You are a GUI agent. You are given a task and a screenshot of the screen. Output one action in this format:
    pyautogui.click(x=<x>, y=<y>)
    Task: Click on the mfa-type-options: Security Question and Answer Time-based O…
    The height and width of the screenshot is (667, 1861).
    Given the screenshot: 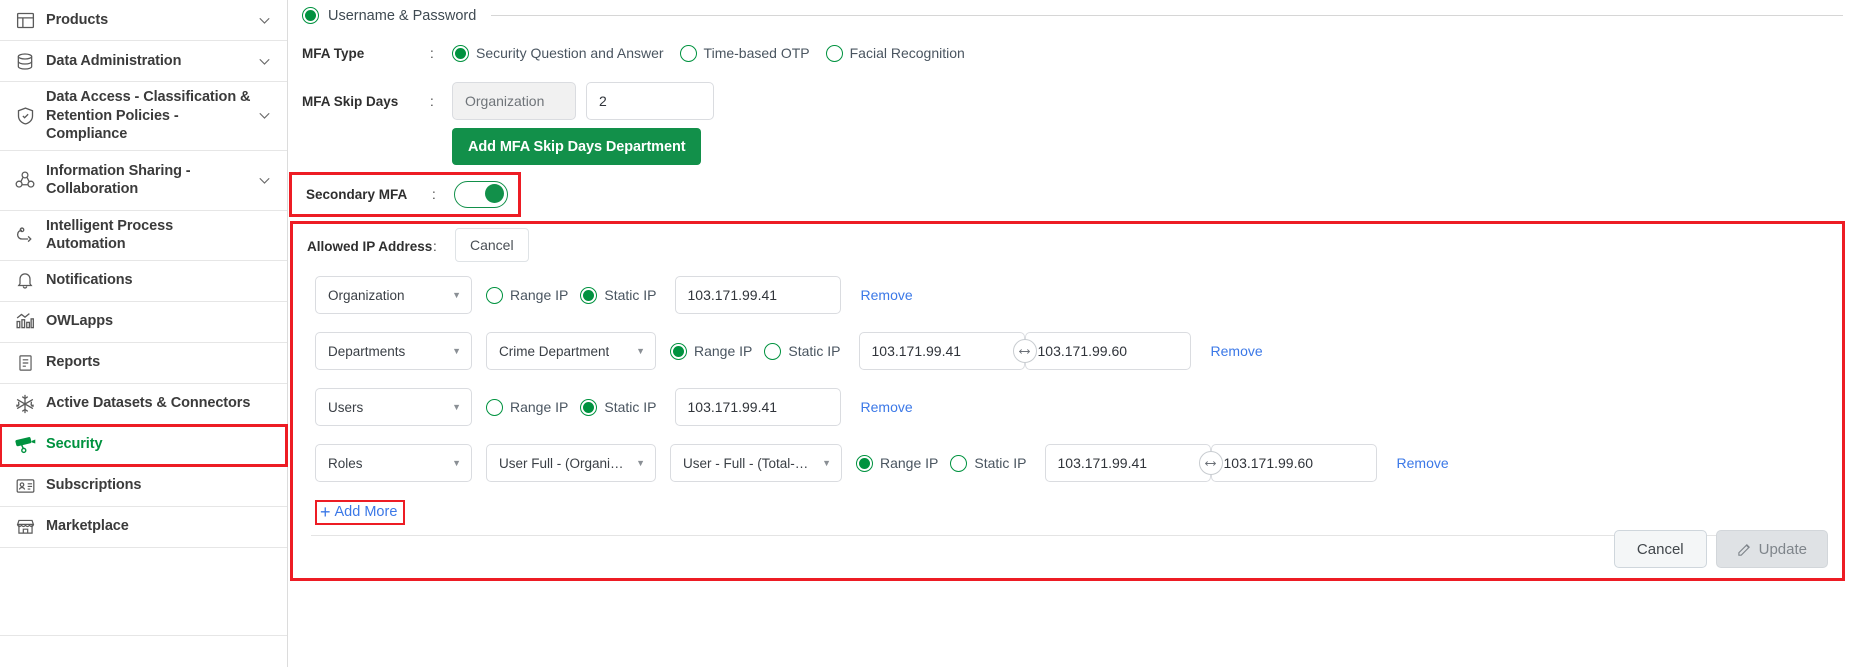 What is the action you would take?
    pyautogui.click(x=716, y=53)
    